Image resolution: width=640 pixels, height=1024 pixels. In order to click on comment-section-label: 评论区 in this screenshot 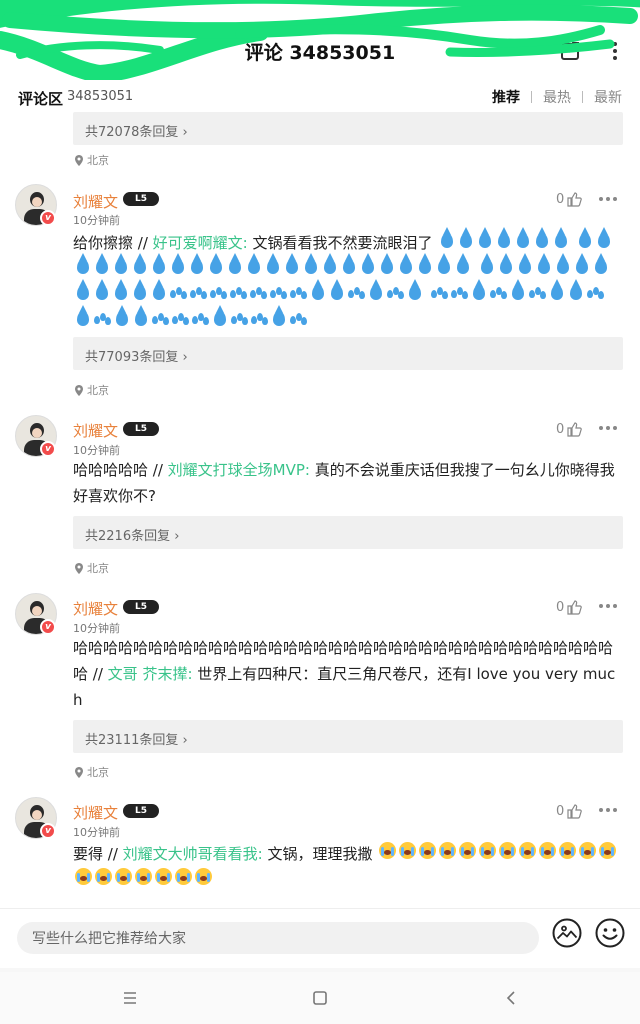, I will do `click(41, 99)`.